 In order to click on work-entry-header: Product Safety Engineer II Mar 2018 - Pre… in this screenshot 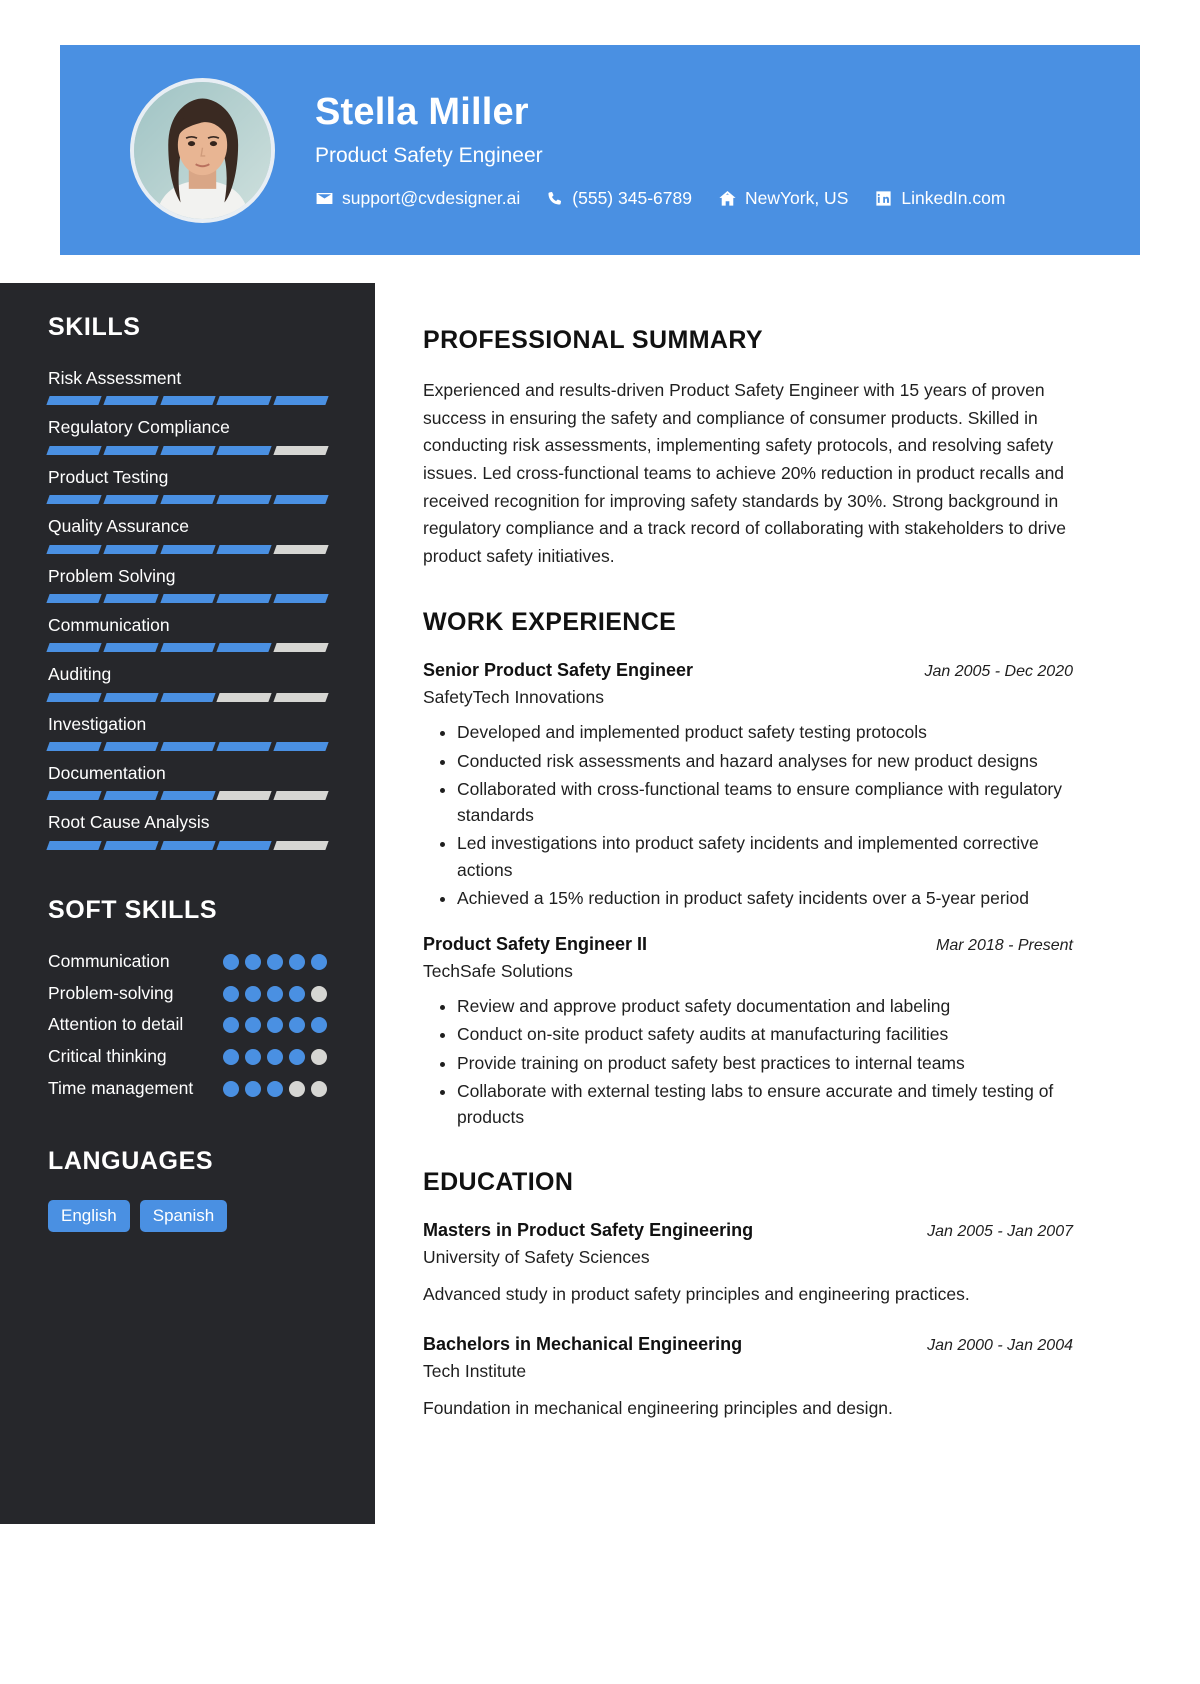, I will do `click(748, 944)`.